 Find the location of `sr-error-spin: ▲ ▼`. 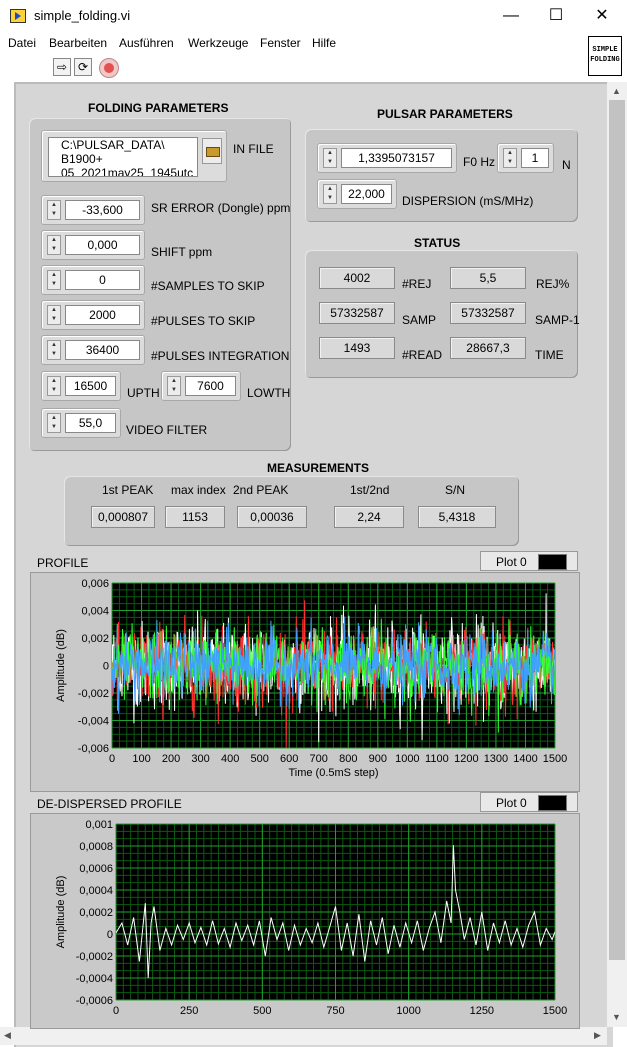

sr-error-spin: ▲ ▼ is located at coordinates (54, 210).